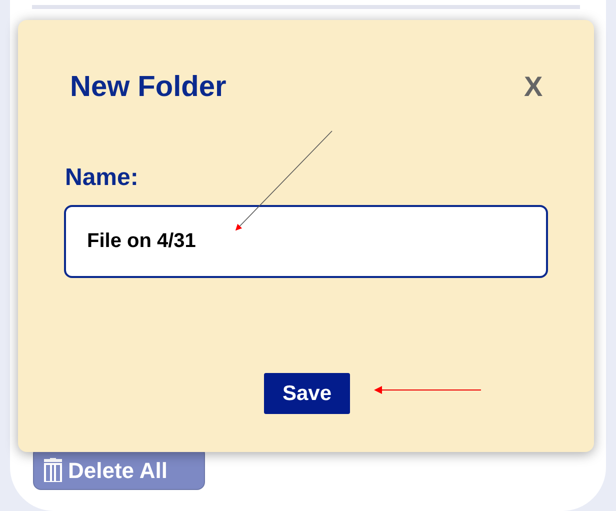 The width and height of the screenshot is (616, 511). I want to click on name-input-field: File on 4/31, so click(306, 241).